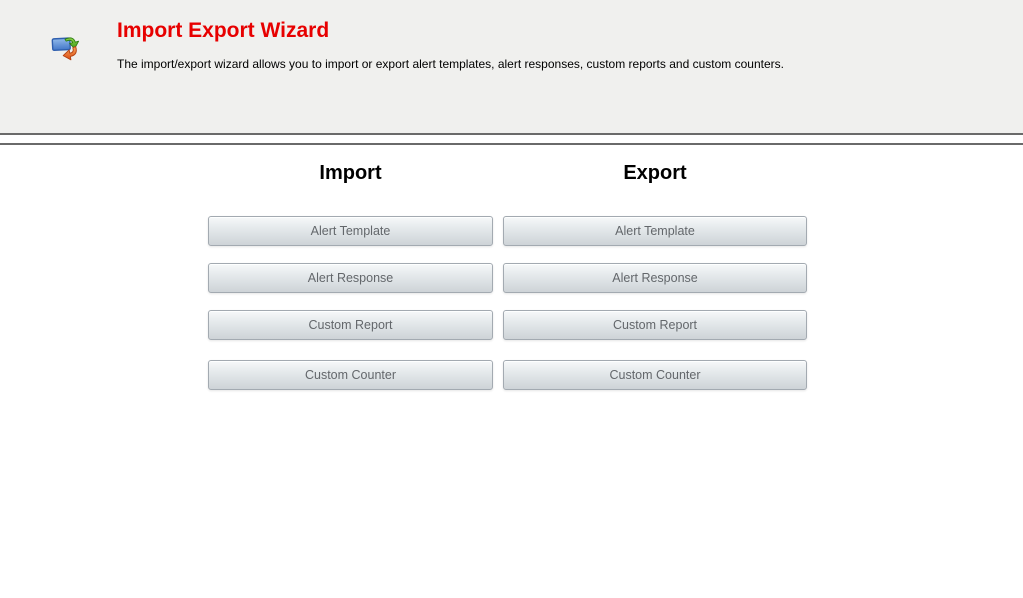 The height and width of the screenshot is (598, 1023). What do you see at coordinates (655, 325) in the screenshot?
I see `export-custom-report-button: Custom Report` at bounding box center [655, 325].